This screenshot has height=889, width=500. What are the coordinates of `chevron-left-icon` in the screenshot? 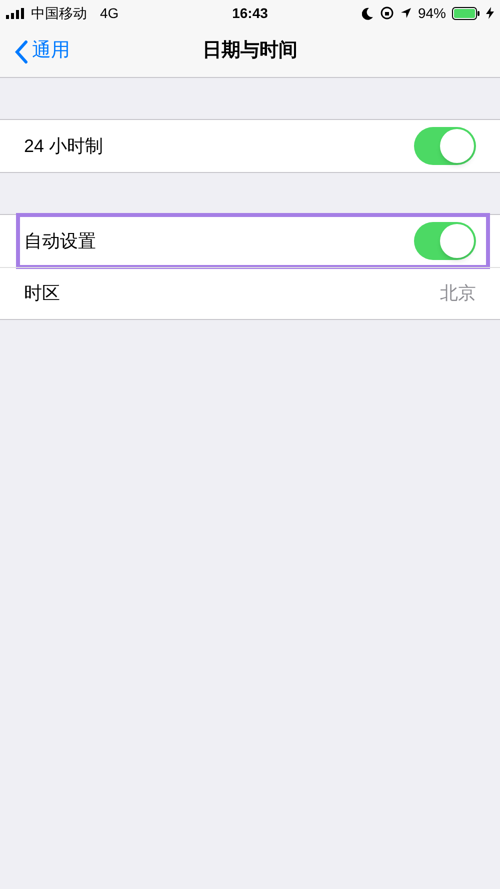 It's located at (21, 52).